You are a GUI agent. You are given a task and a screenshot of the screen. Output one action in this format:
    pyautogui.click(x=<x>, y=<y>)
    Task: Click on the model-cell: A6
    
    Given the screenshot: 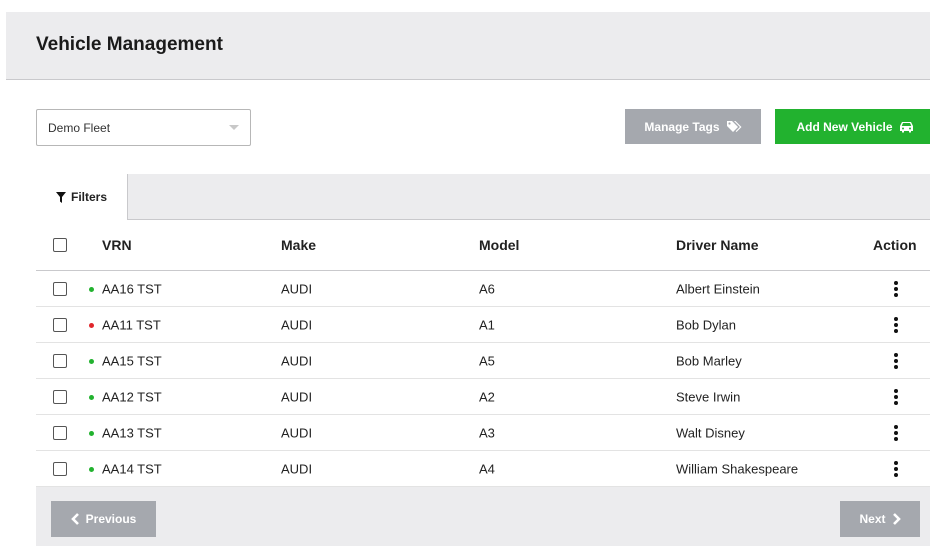 What is the action you would take?
    pyautogui.click(x=487, y=288)
    